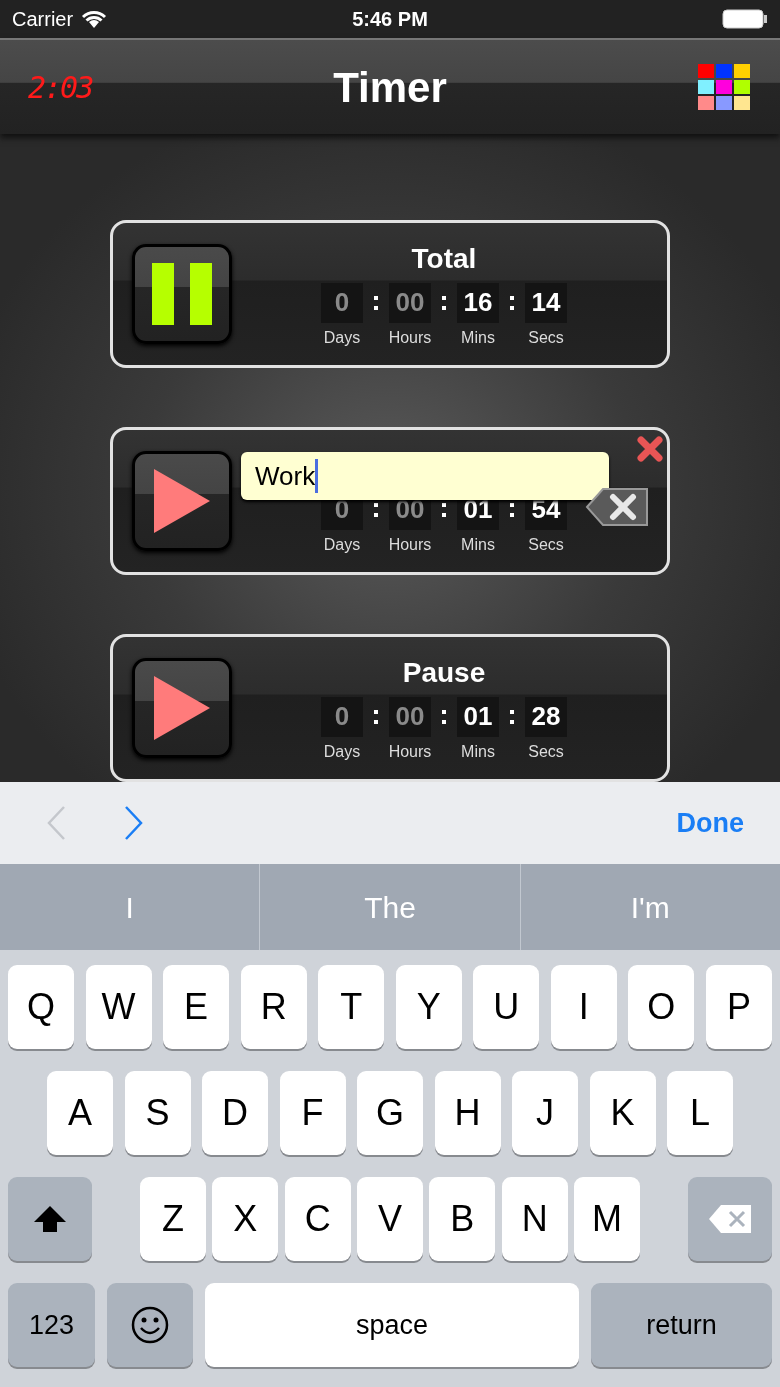  Describe the element at coordinates (650, 449) in the screenshot. I see `delete-icon` at that location.